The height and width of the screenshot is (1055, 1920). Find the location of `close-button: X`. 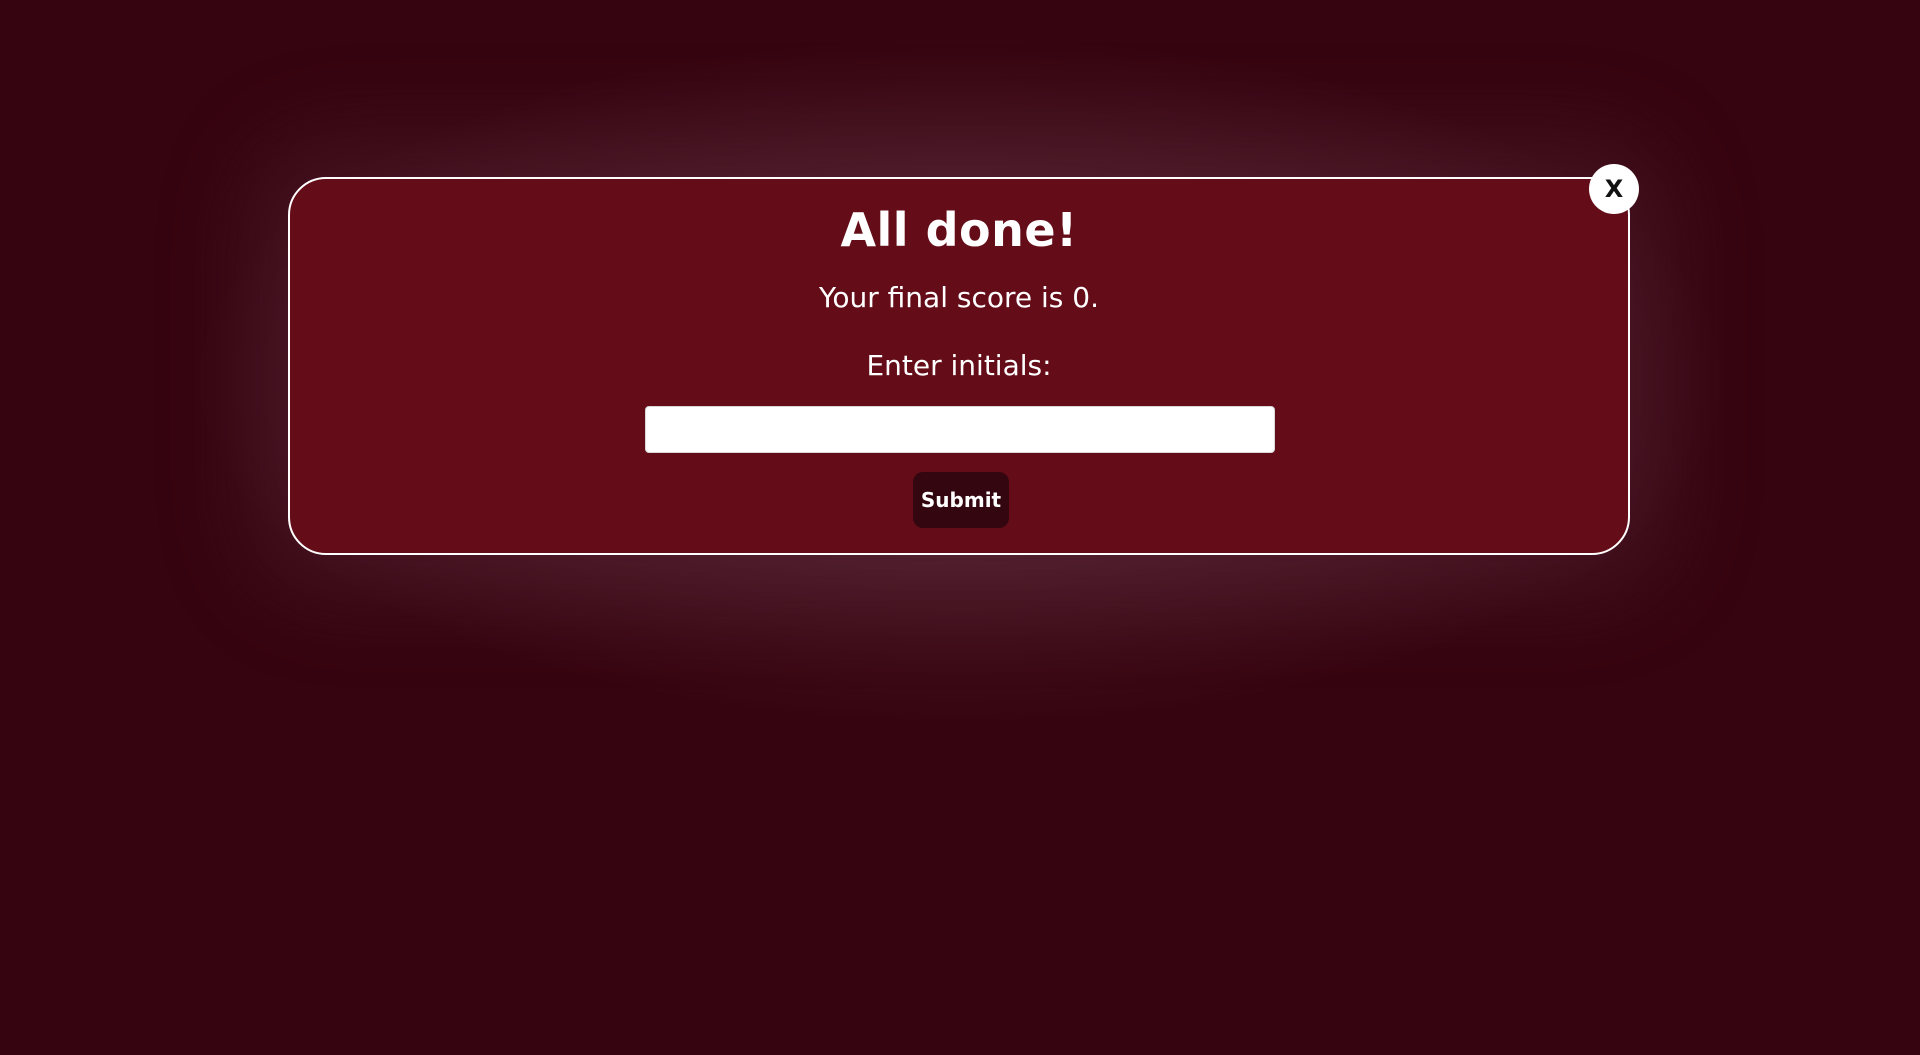

close-button: X is located at coordinates (1614, 189).